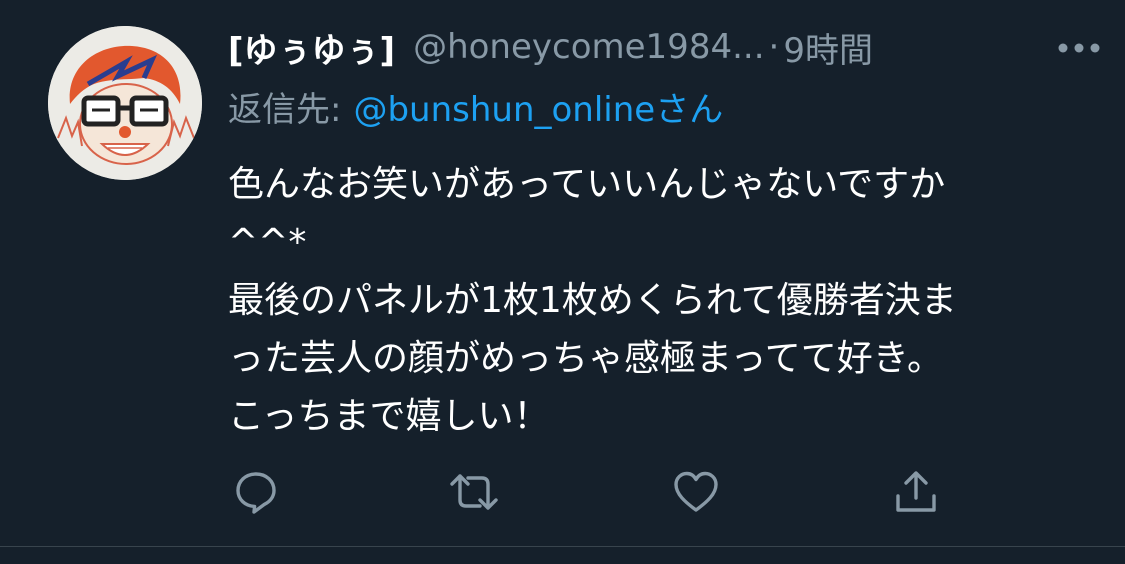 The width and height of the screenshot is (1125, 564). Describe the element at coordinates (538, 106) in the screenshot. I see `reply-target-link: @bunshun_onlineさん` at that location.